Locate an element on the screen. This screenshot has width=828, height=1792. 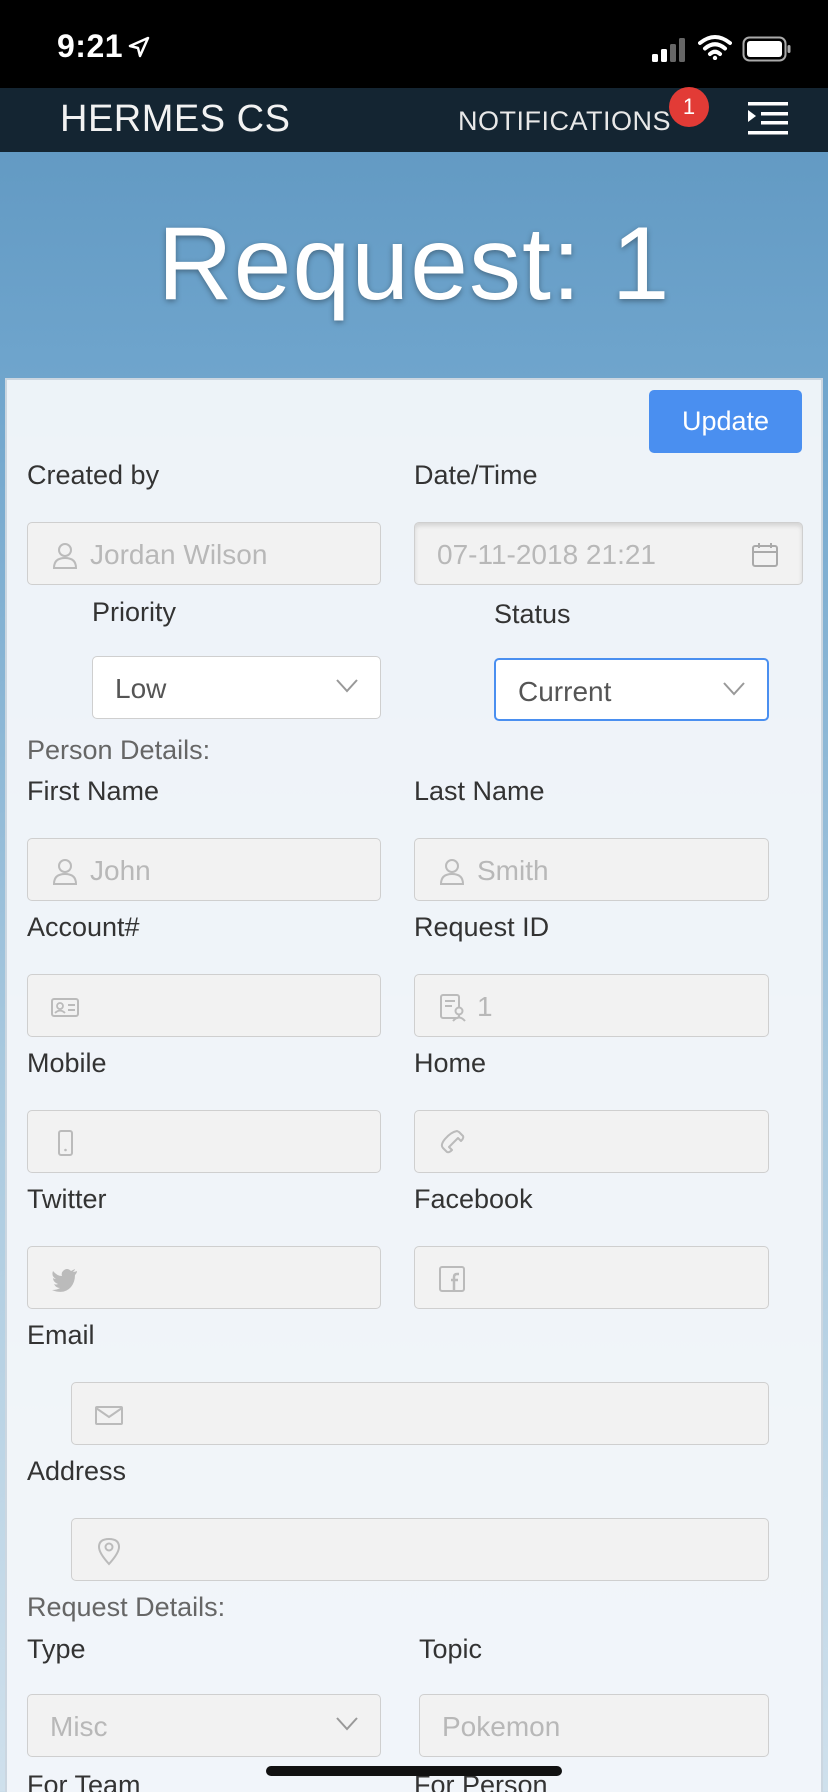
address-label: Address is located at coordinates (77, 1471).